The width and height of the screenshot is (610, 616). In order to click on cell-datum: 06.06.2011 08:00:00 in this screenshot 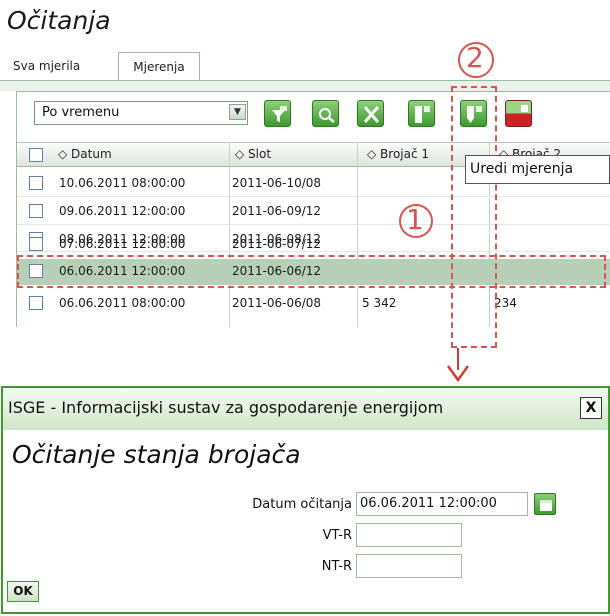, I will do `click(122, 303)`.